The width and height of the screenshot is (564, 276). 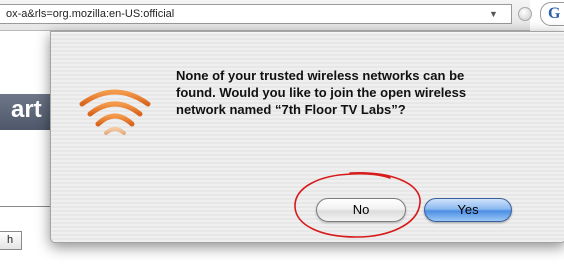 What do you see at coordinates (525, 14) in the screenshot?
I see `go-icon` at bounding box center [525, 14].